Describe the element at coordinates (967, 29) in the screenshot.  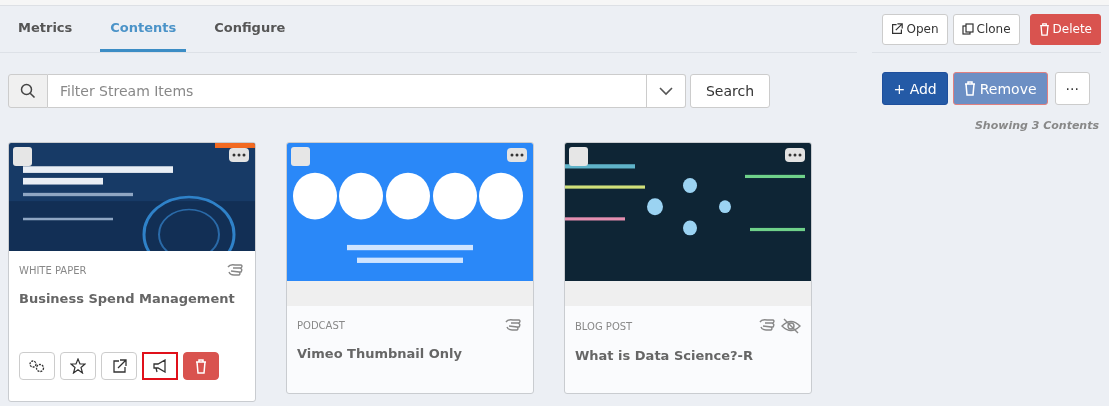
I see `copy-icon` at that location.